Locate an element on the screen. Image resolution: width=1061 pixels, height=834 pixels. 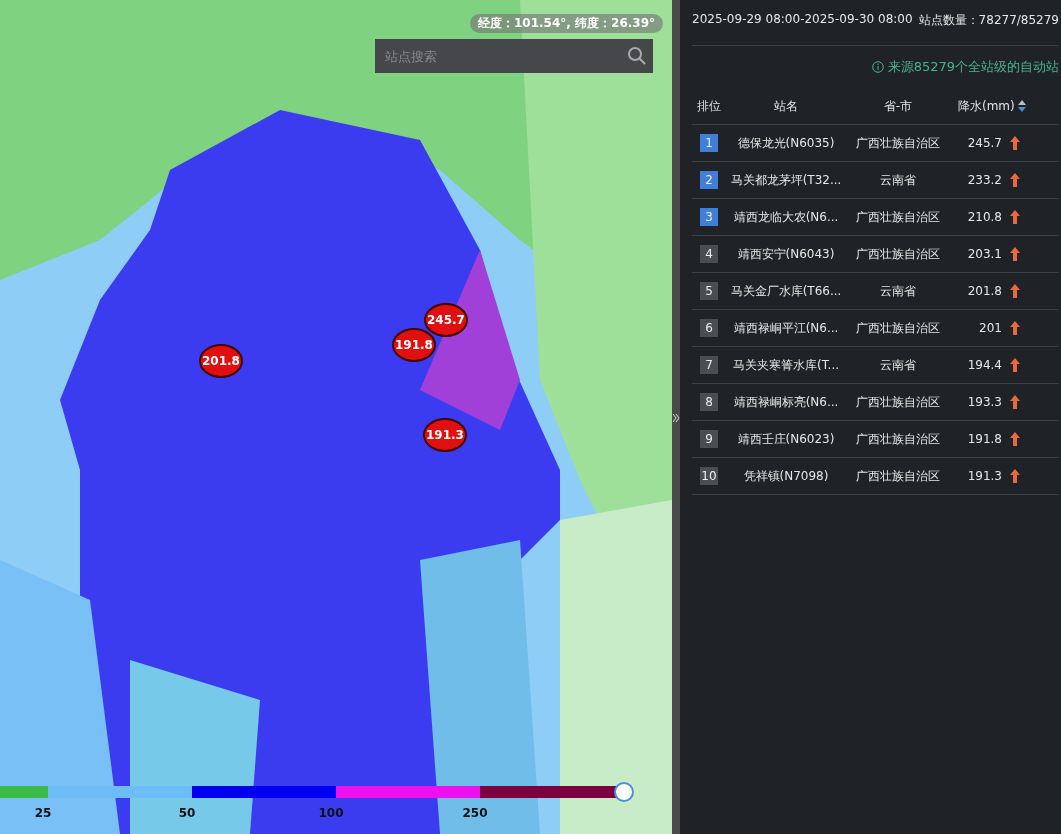
station-search-field: 站点搜索 is located at coordinates (514, 56).